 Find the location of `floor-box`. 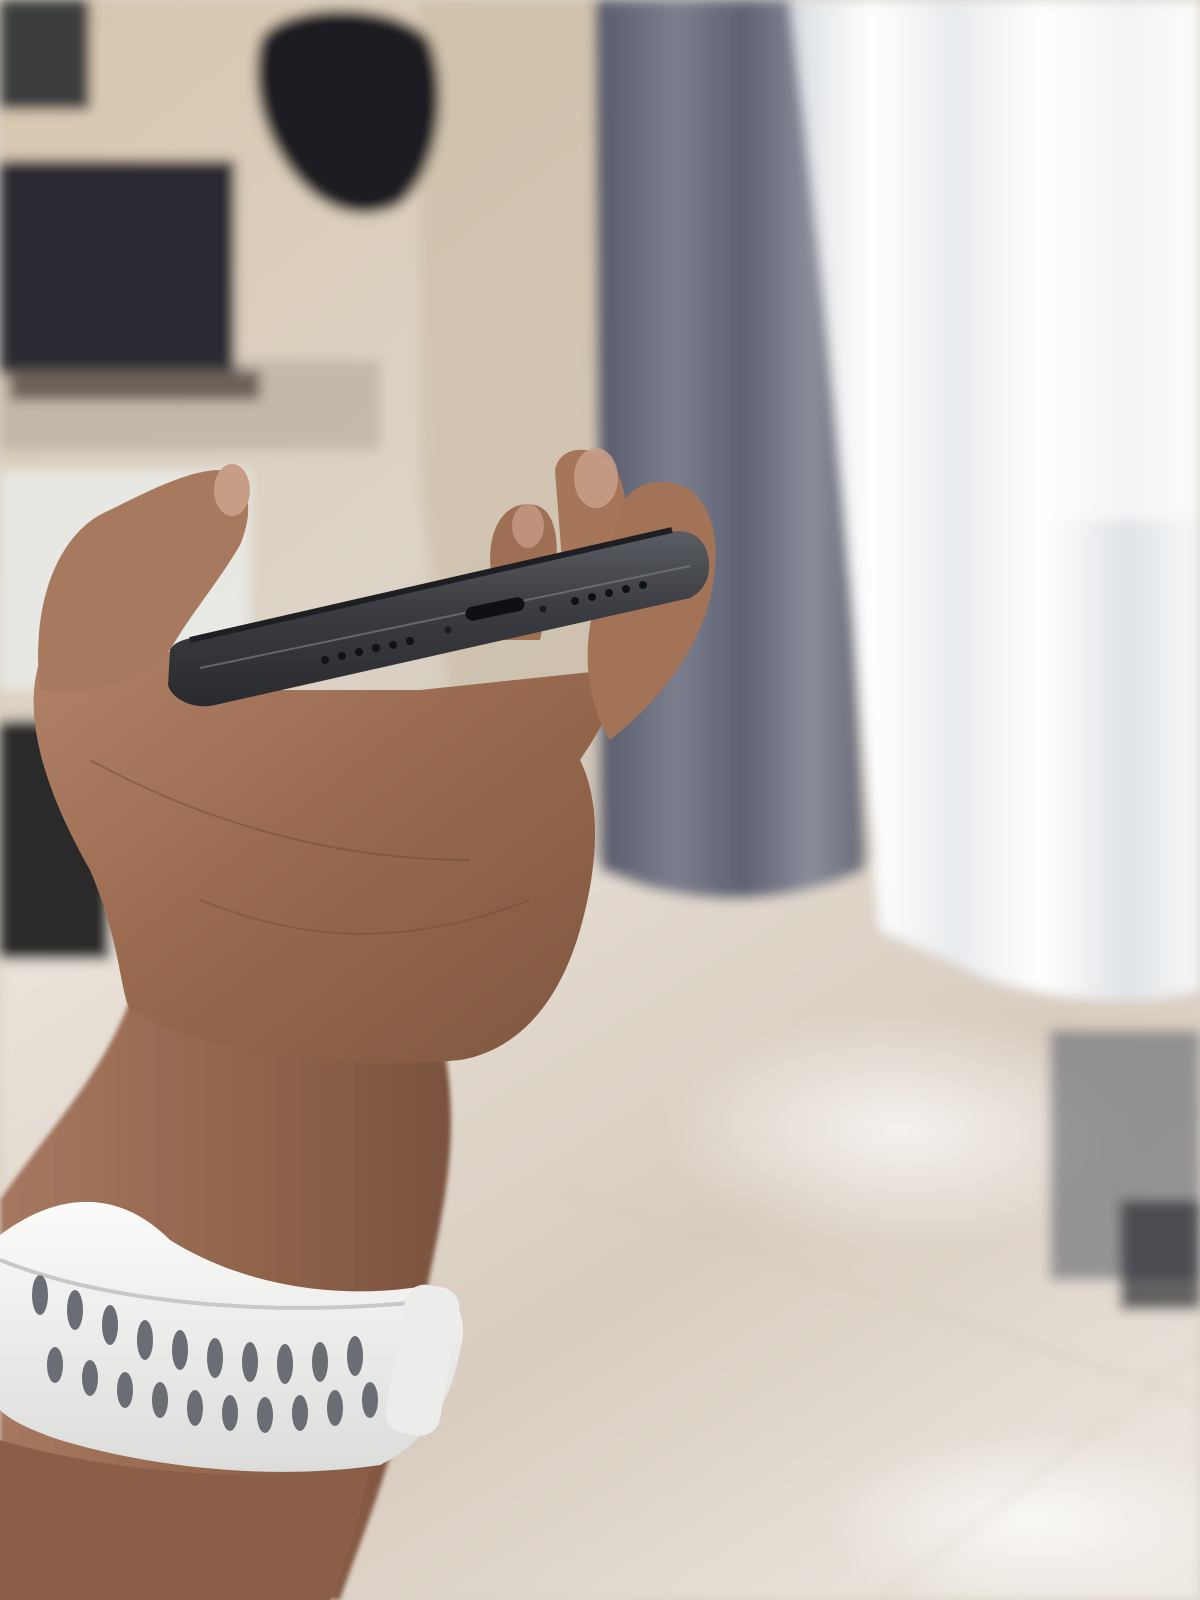

floor-box is located at coordinates (1160, 1255).